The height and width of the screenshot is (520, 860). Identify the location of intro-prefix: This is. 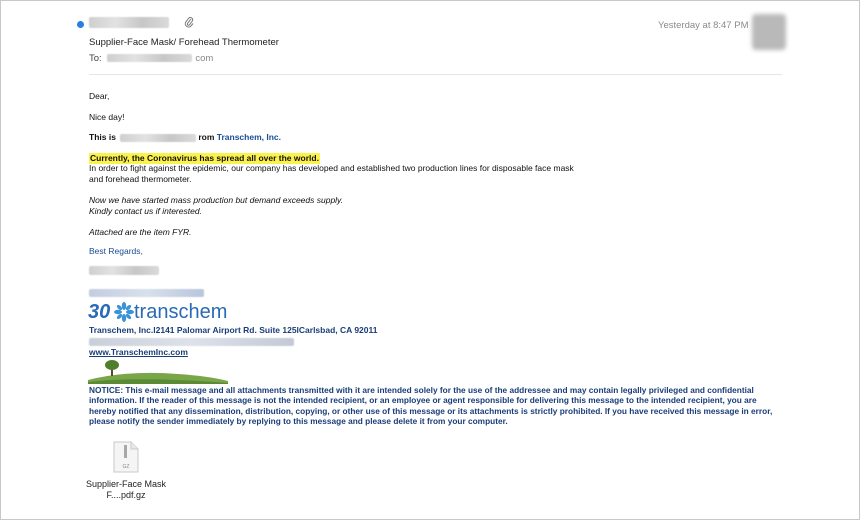
(102, 137).